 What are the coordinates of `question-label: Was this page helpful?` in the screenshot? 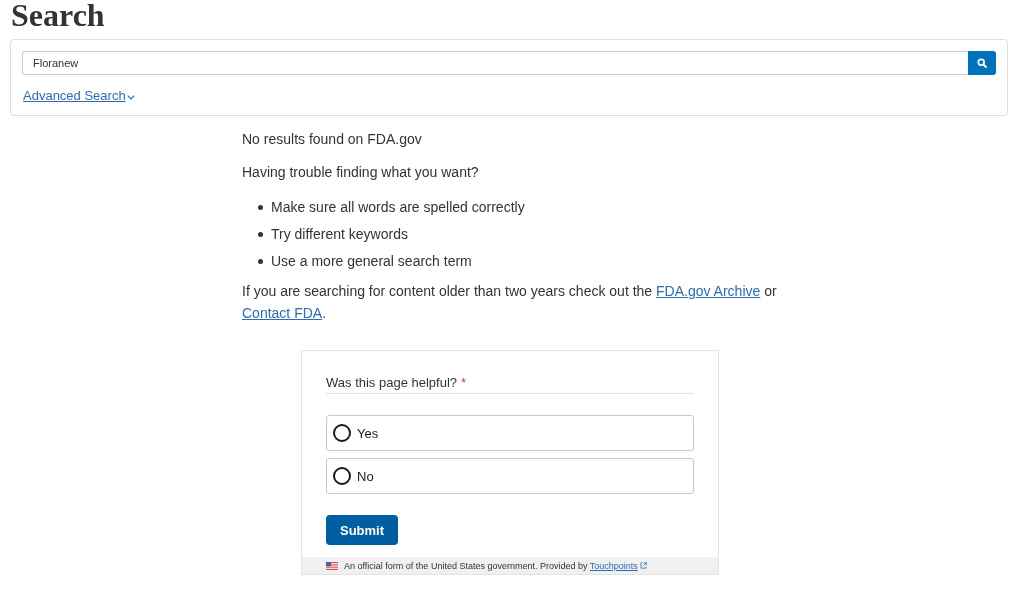 It's located at (392, 383).